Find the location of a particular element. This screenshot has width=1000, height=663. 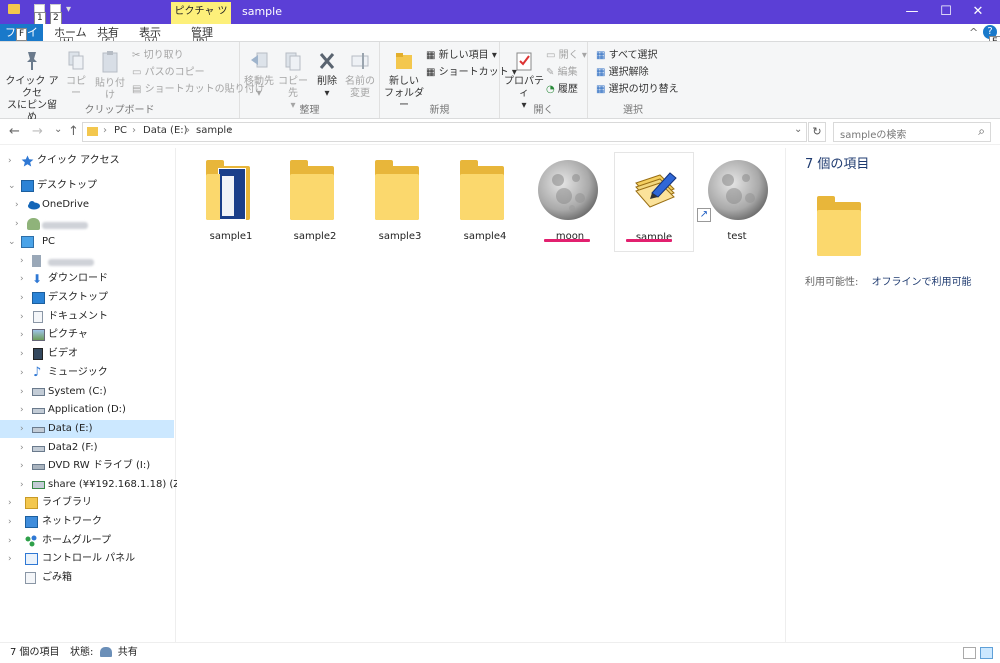

nav-item-data2-f: › Data2 (F:) is located at coordinates (87, 448).